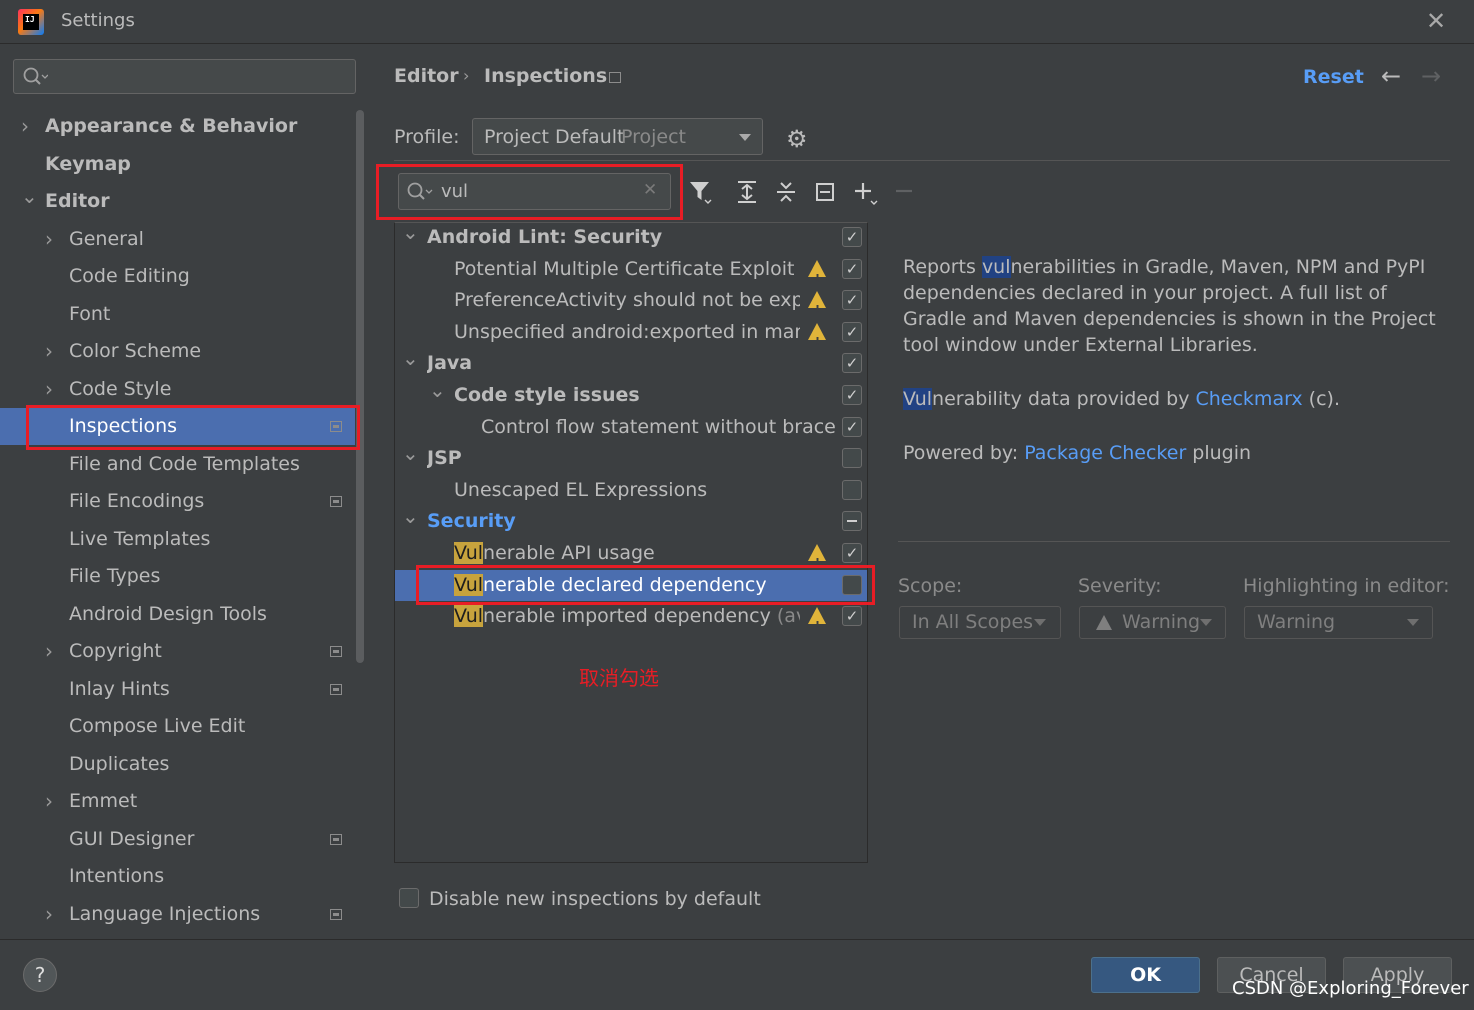 This screenshot has height=1010, width=1474. What do you see at coordinates (631, 362) in the screenshot?
I see `tree-group: ⌄ Java ✓` at bounding box center [631, 362].